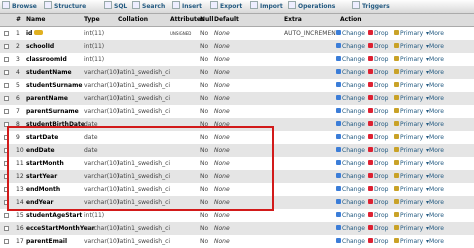 The width and height of the screenshot is (474, 248). I want to click on tab-structure: Structure, so click(65, 6).